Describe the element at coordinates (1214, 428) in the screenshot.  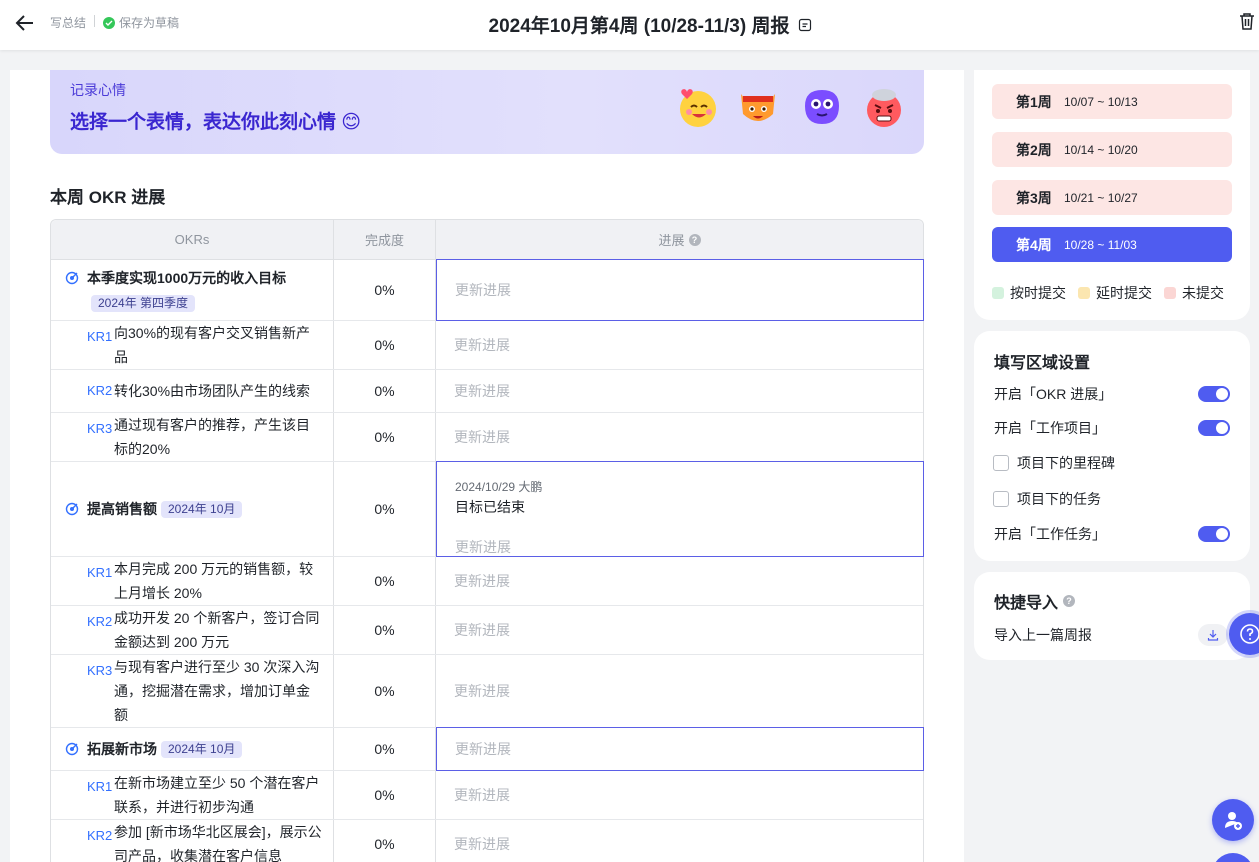
I see `project-toggle` at that location.